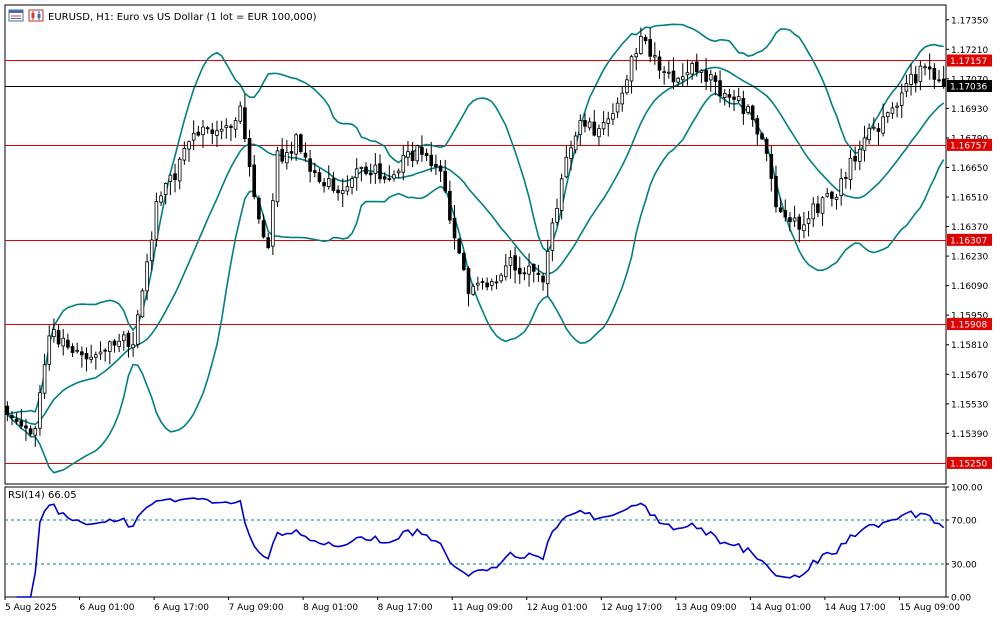  Describe the element at coordinates (405, 608) in the screenshot. I see `time-tick-label: 8 Aug 17:00` at that location.